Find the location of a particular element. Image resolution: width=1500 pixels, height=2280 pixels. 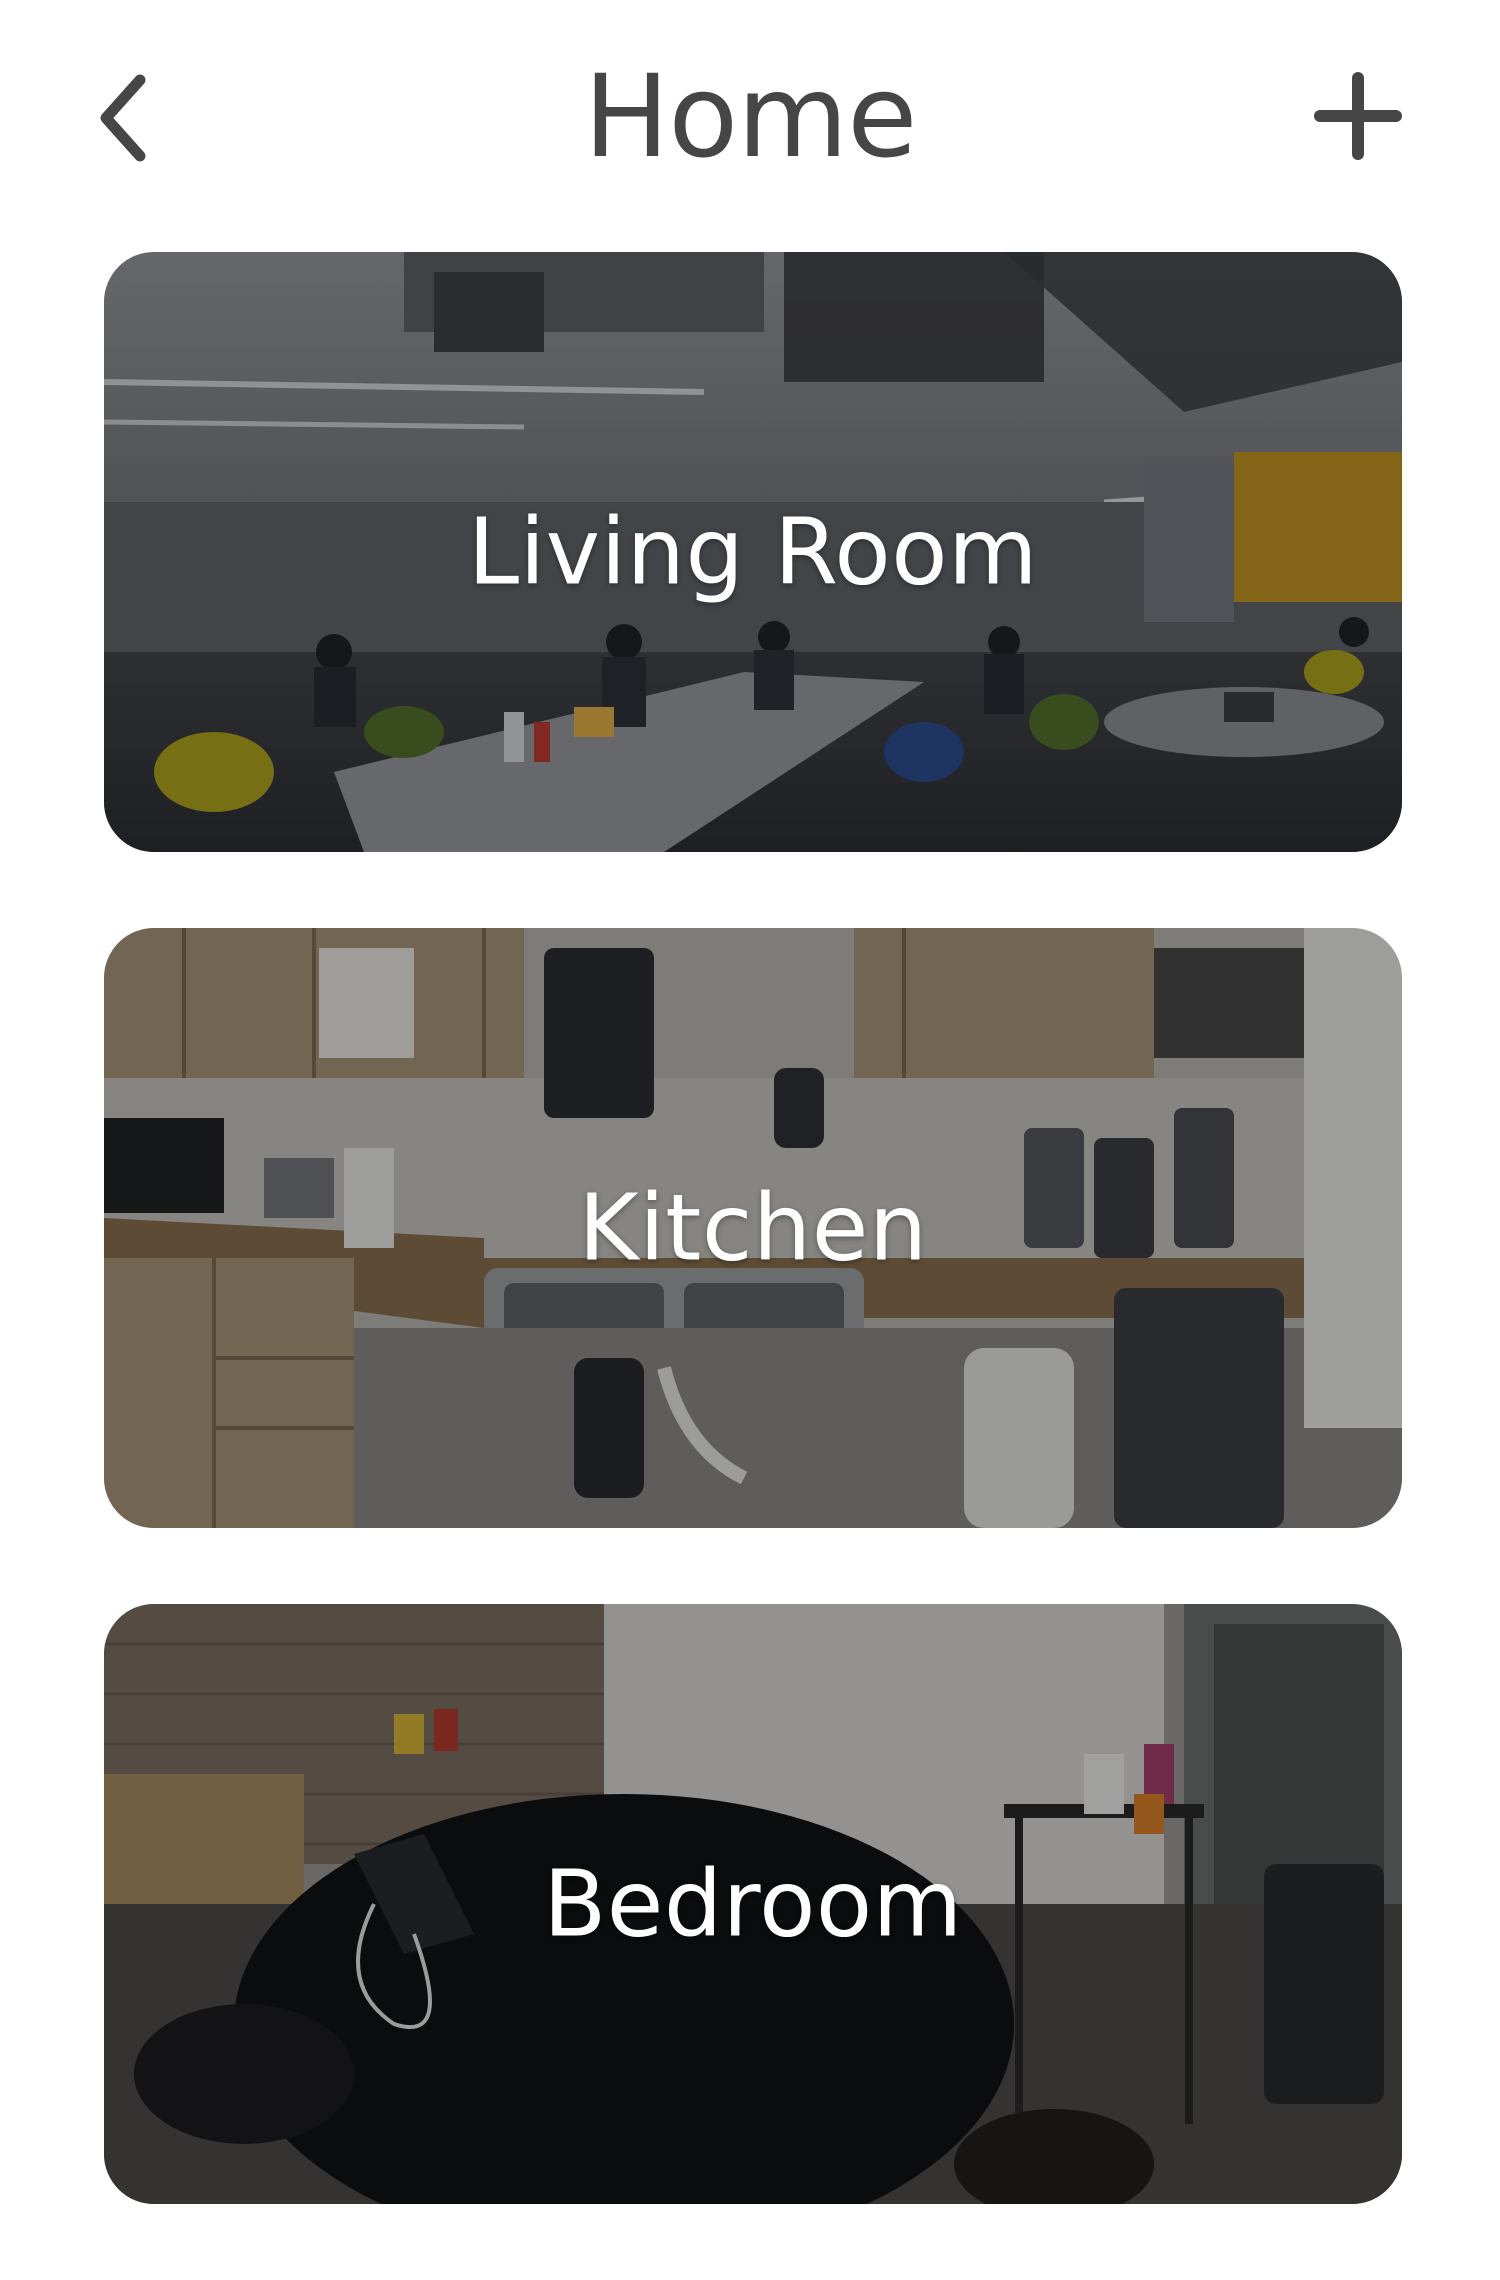

room-label: Bedroom is located at coordinates (753, 1904).